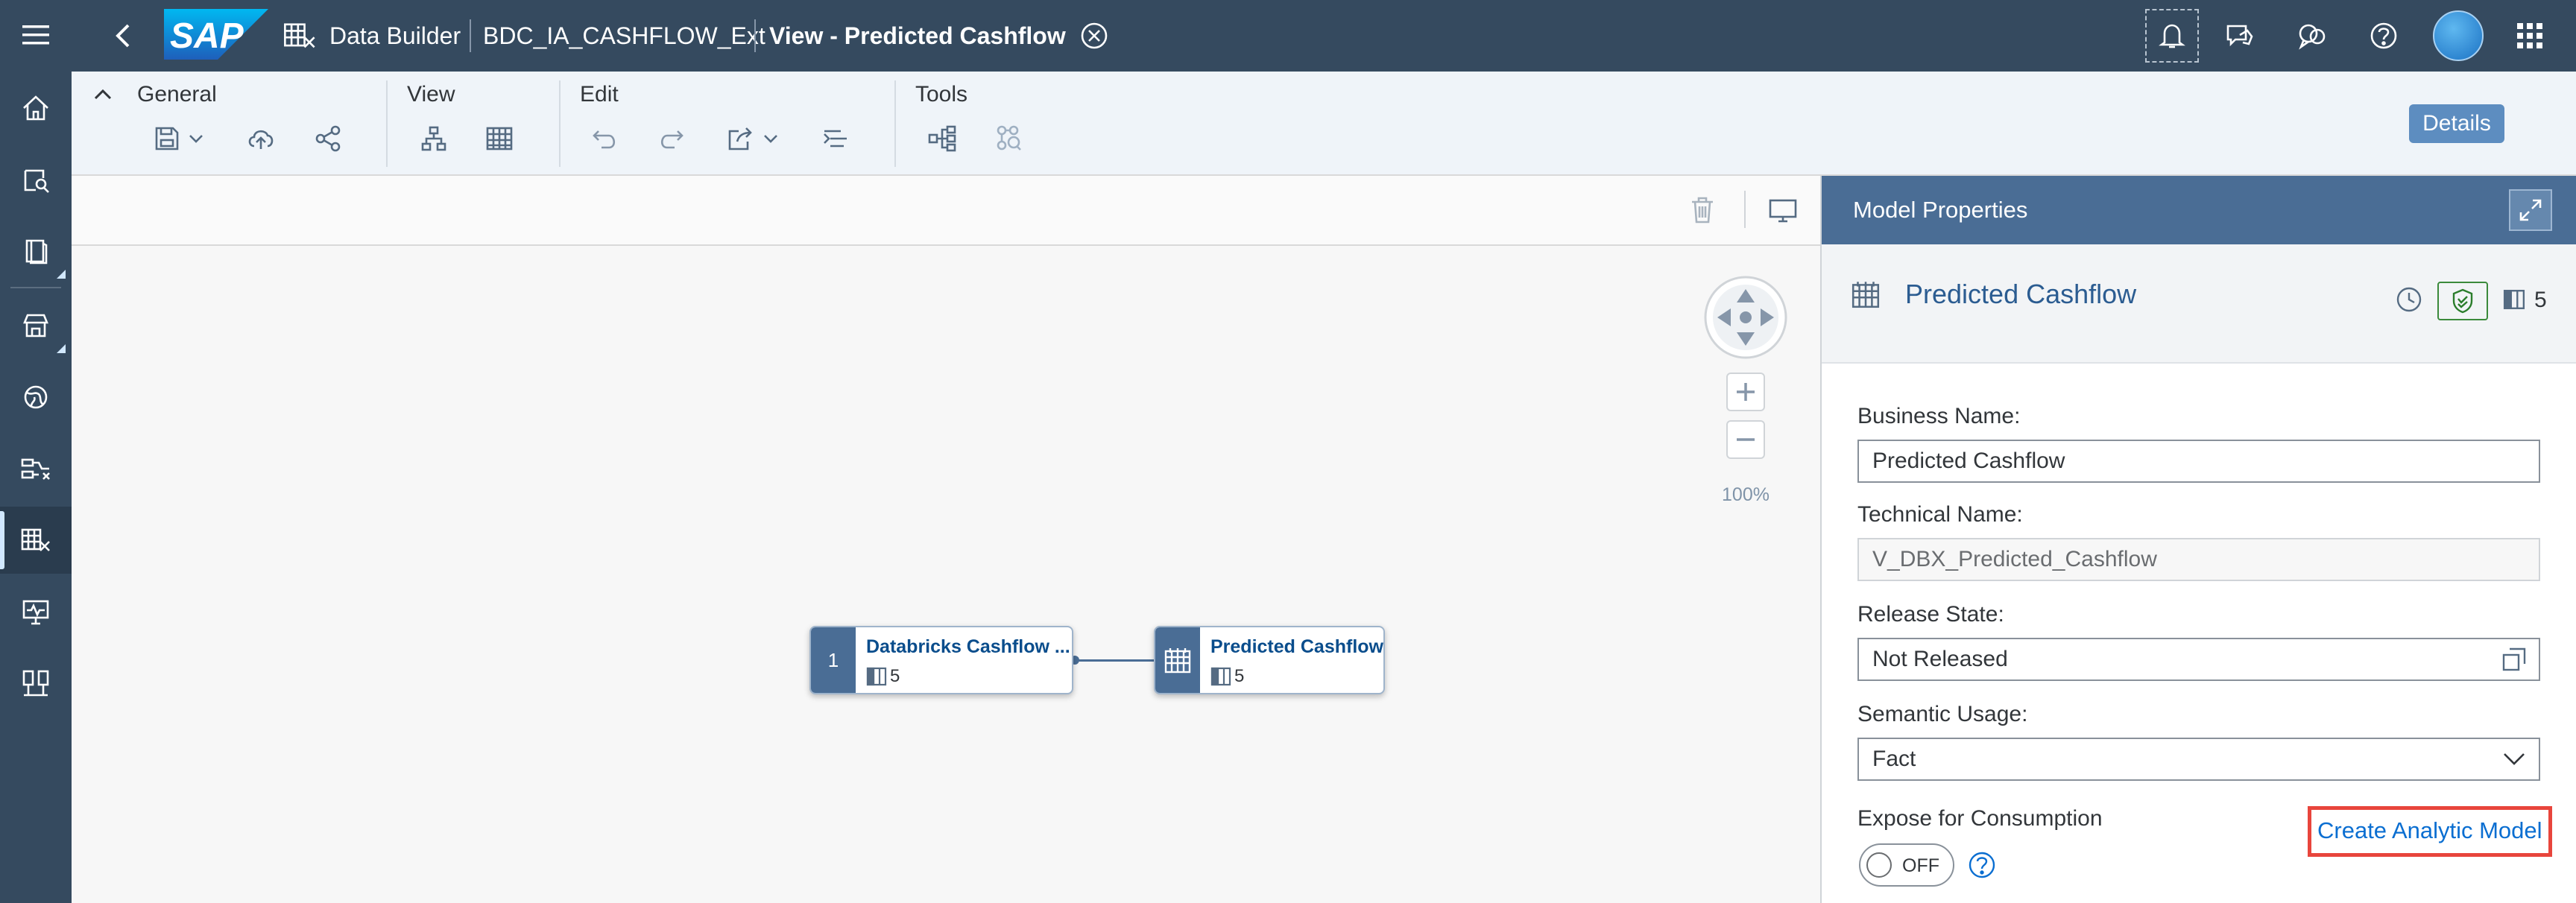 The image size is (2576, 903). Describe the element at coordinates (833, 660) in the screenshot. I see `node-badge: 1` at that location.